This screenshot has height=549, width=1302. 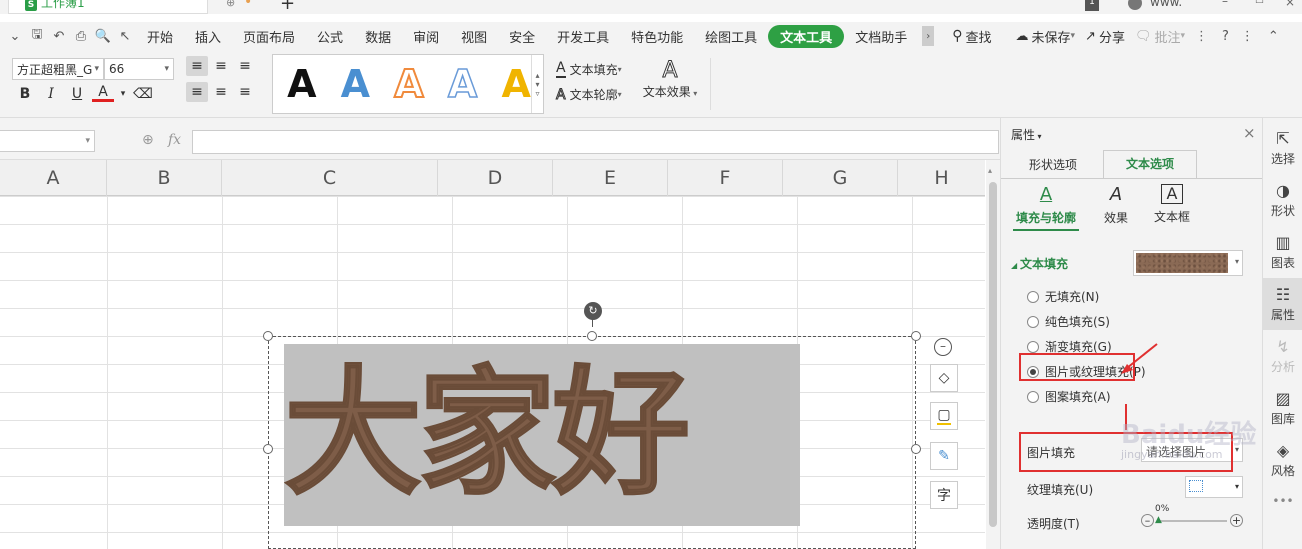 I want to click on formula-input, so click(x=595, y=142).